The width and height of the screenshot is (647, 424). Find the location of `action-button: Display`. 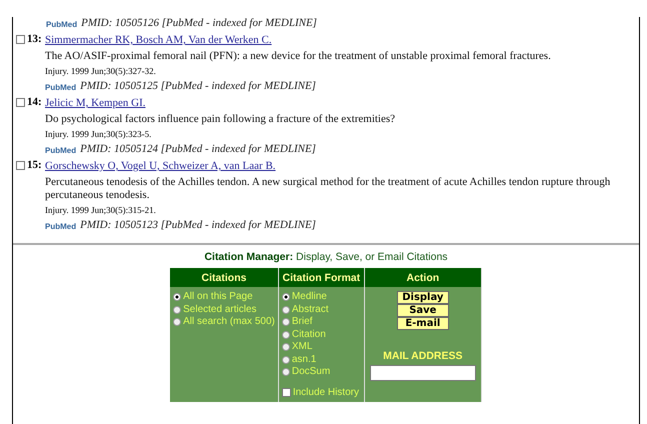

action-button: Display is located at coordinates (422, 297).